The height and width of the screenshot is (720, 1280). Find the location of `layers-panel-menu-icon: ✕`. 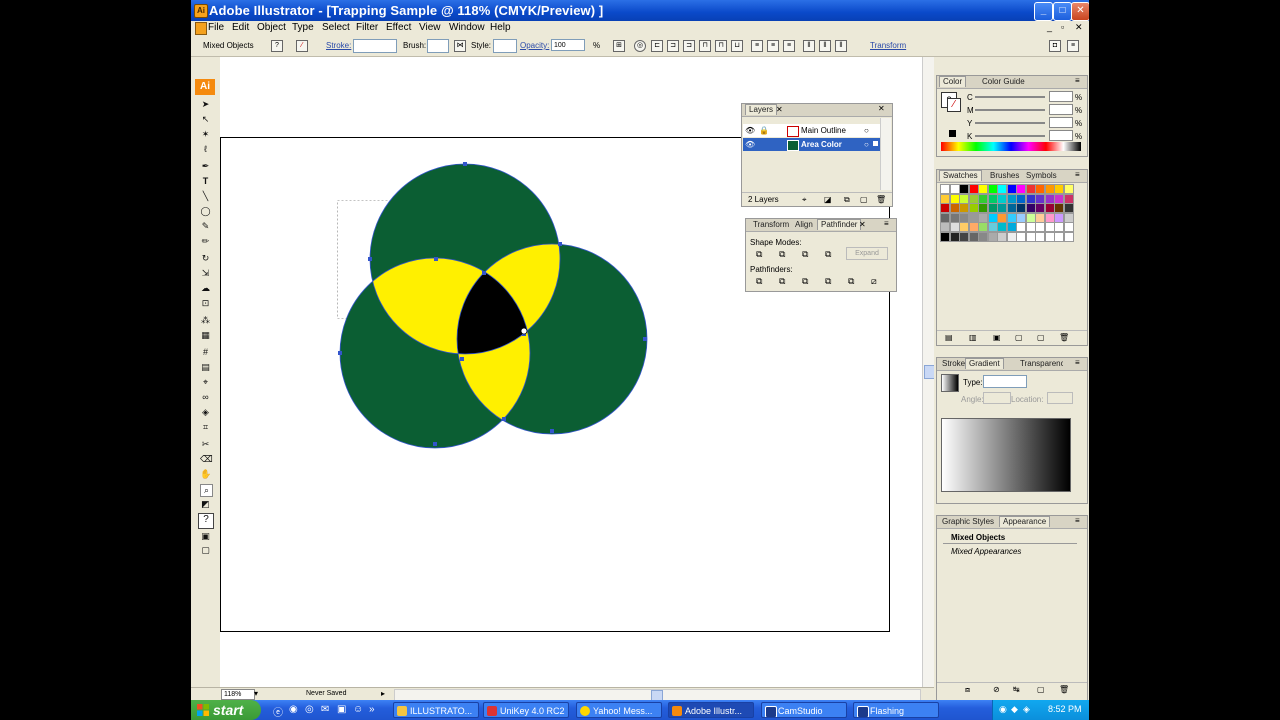

layers-panel-menu-icon: ✕ is located at coordinates (881, 108).